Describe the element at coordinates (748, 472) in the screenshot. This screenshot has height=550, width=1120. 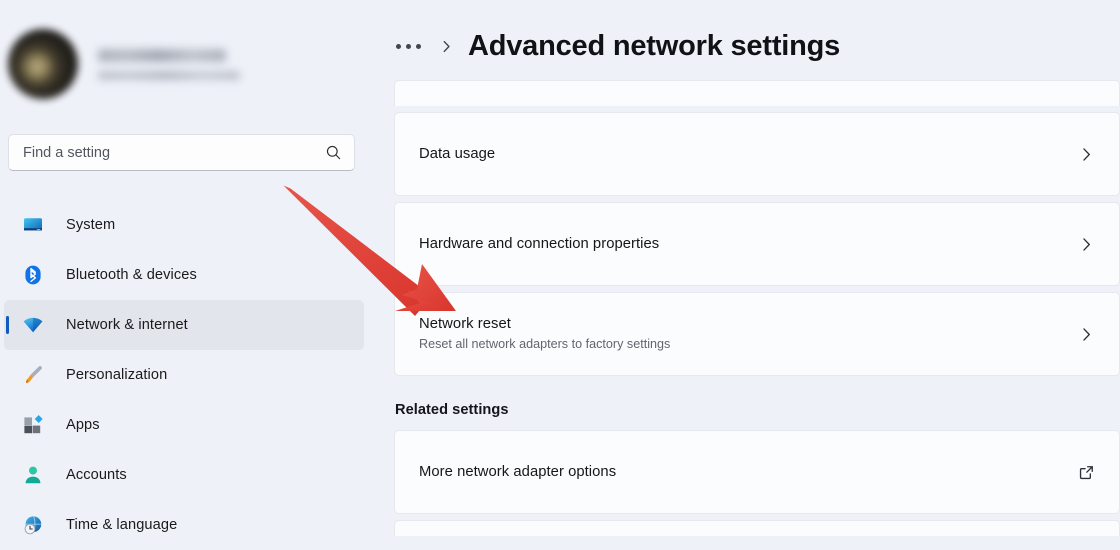
I see `card-text: More network adapter options` at that location.